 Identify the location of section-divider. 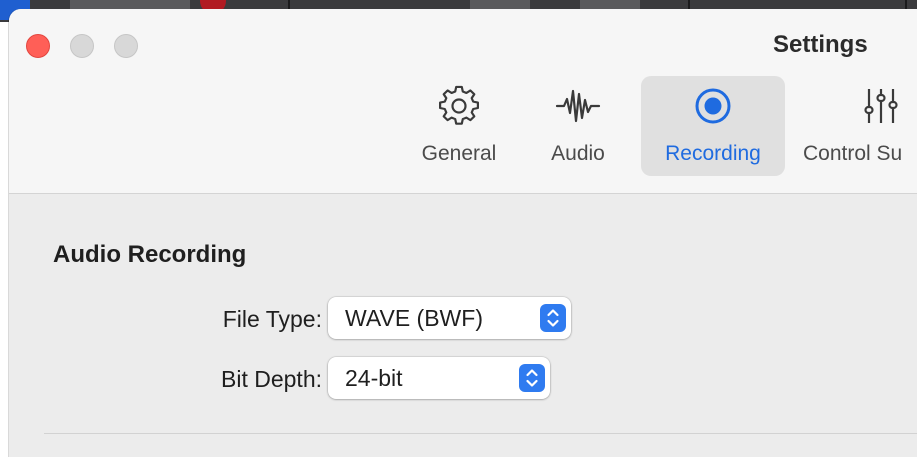
(480, 433).